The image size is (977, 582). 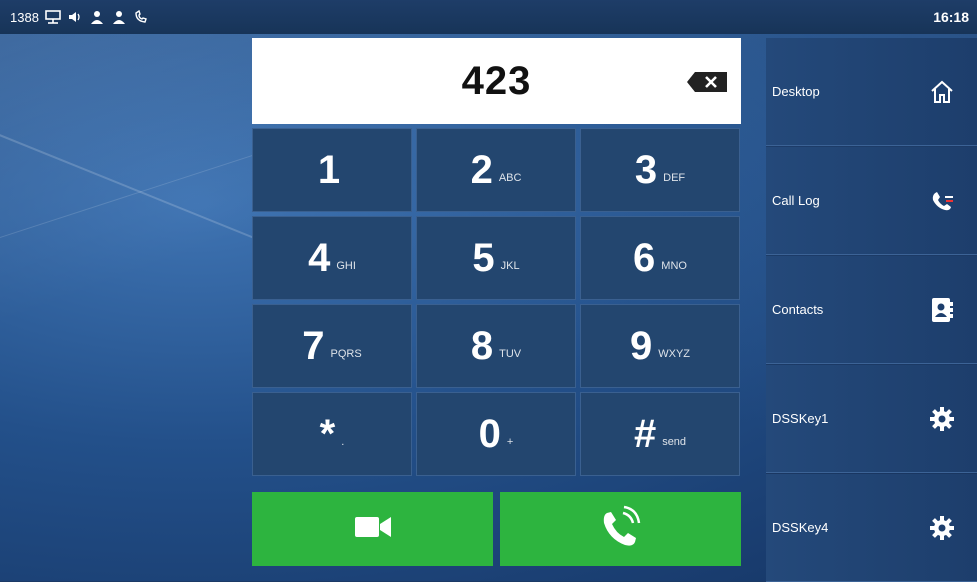 I want to click on key-letters: ABC, so click(x=510, y=178).